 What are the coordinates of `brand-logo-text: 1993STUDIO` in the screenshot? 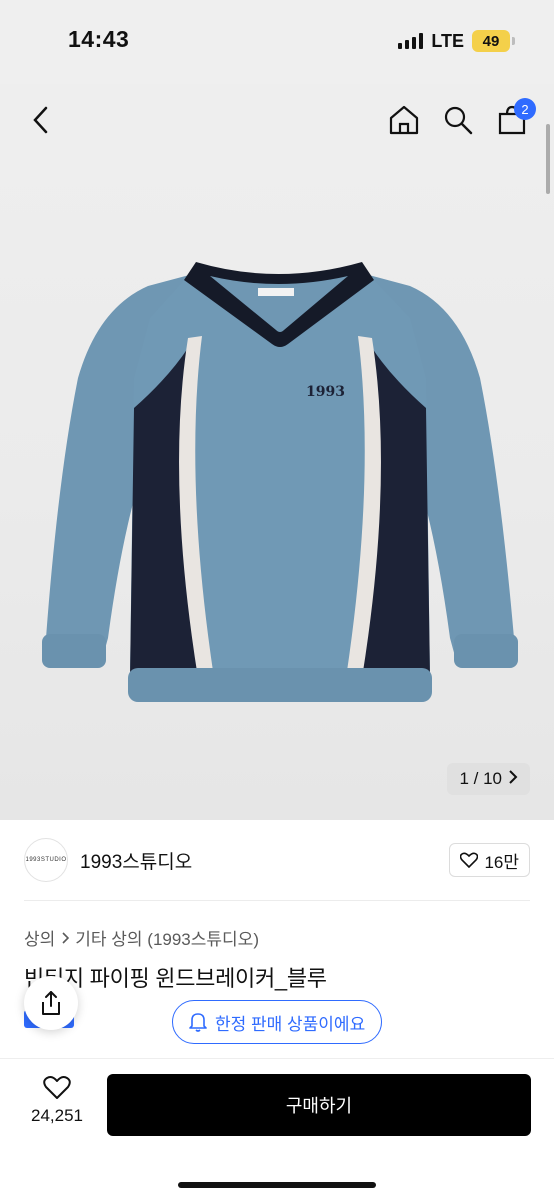 It's located at (46, 860).